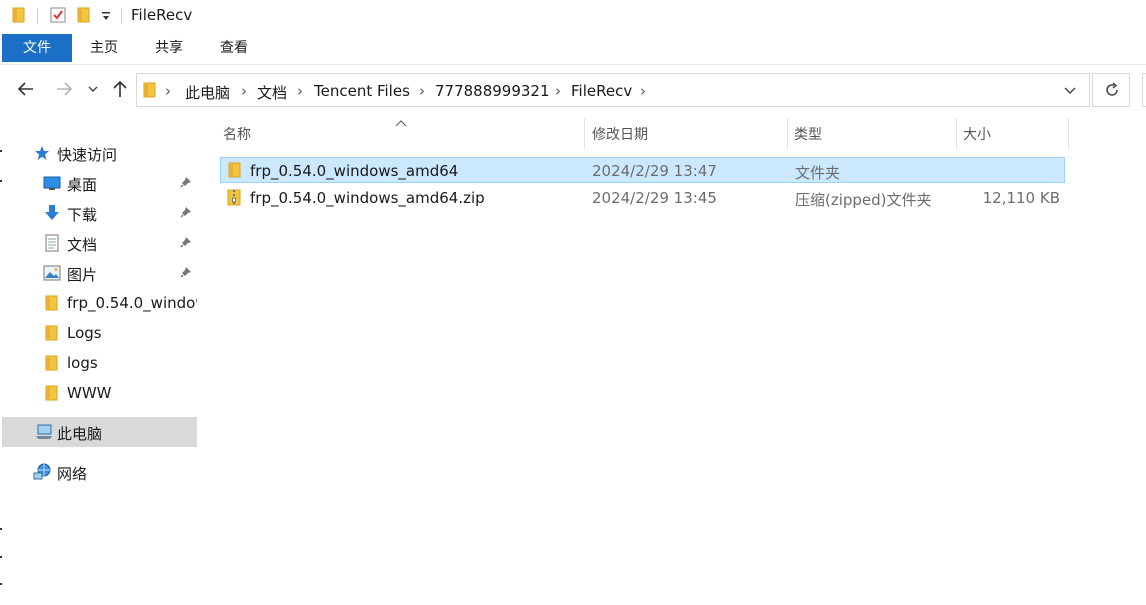 This screenshot has width=1146, height=605. Describe the element at coordinates (237, 134) in the screenshot. I see `column-header-name: 名称` at that location.